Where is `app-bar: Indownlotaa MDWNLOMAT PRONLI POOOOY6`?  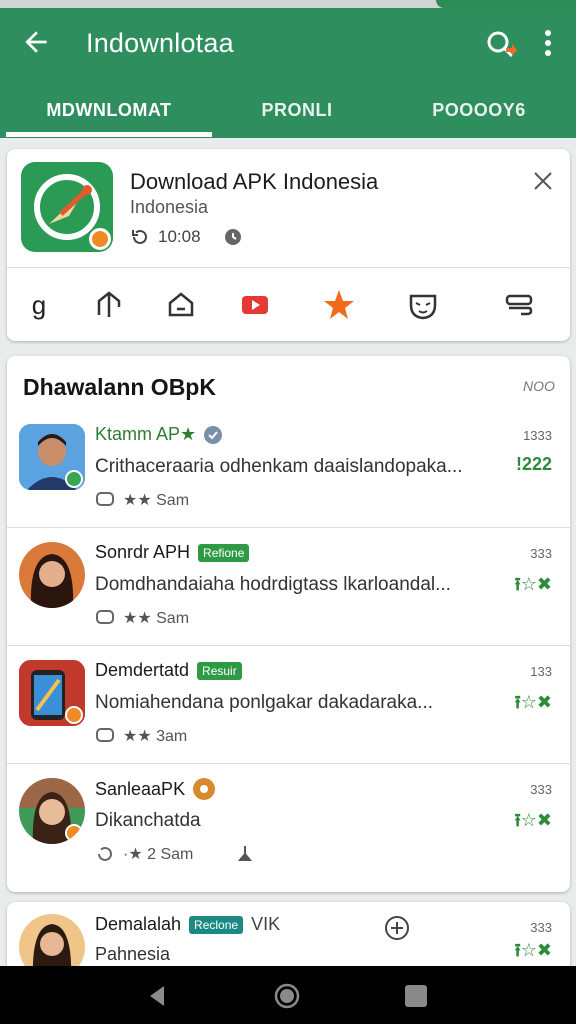
app-bar: Indownlotaa MDWNLOMAT PRONLI POOOOY6 is located at coordinates (288, 73).